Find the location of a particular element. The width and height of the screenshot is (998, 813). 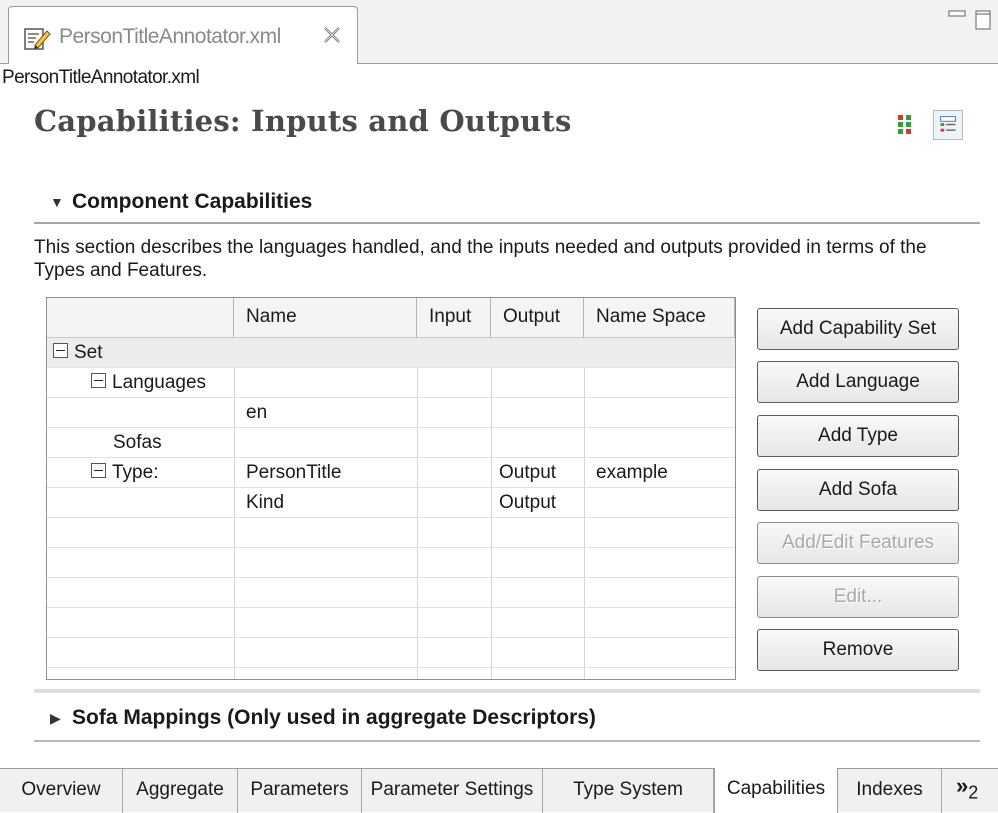

section-separator is located at coordinates (507, 691).